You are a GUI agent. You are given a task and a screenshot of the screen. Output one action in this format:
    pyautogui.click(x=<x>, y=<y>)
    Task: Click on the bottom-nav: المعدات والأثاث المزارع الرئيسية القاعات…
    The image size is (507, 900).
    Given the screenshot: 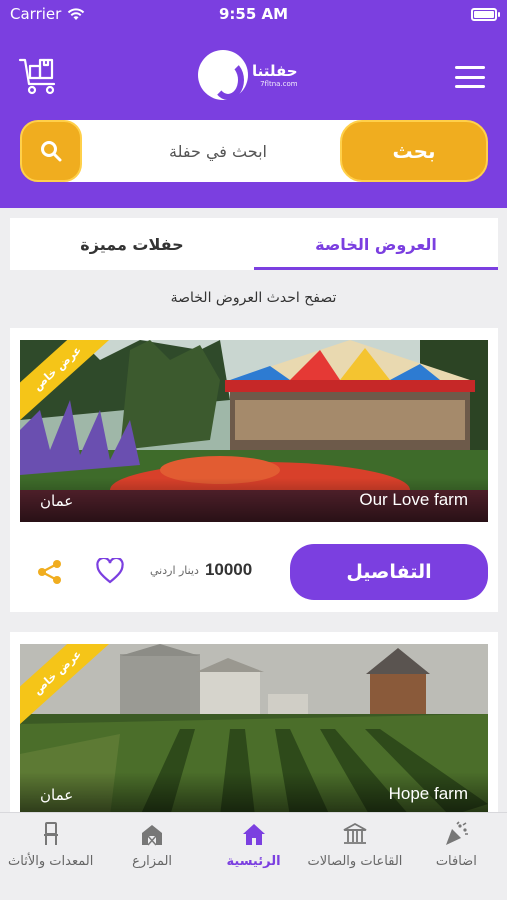 What is the action you would take?
    pyautogui.click(x=253, y=856)
    